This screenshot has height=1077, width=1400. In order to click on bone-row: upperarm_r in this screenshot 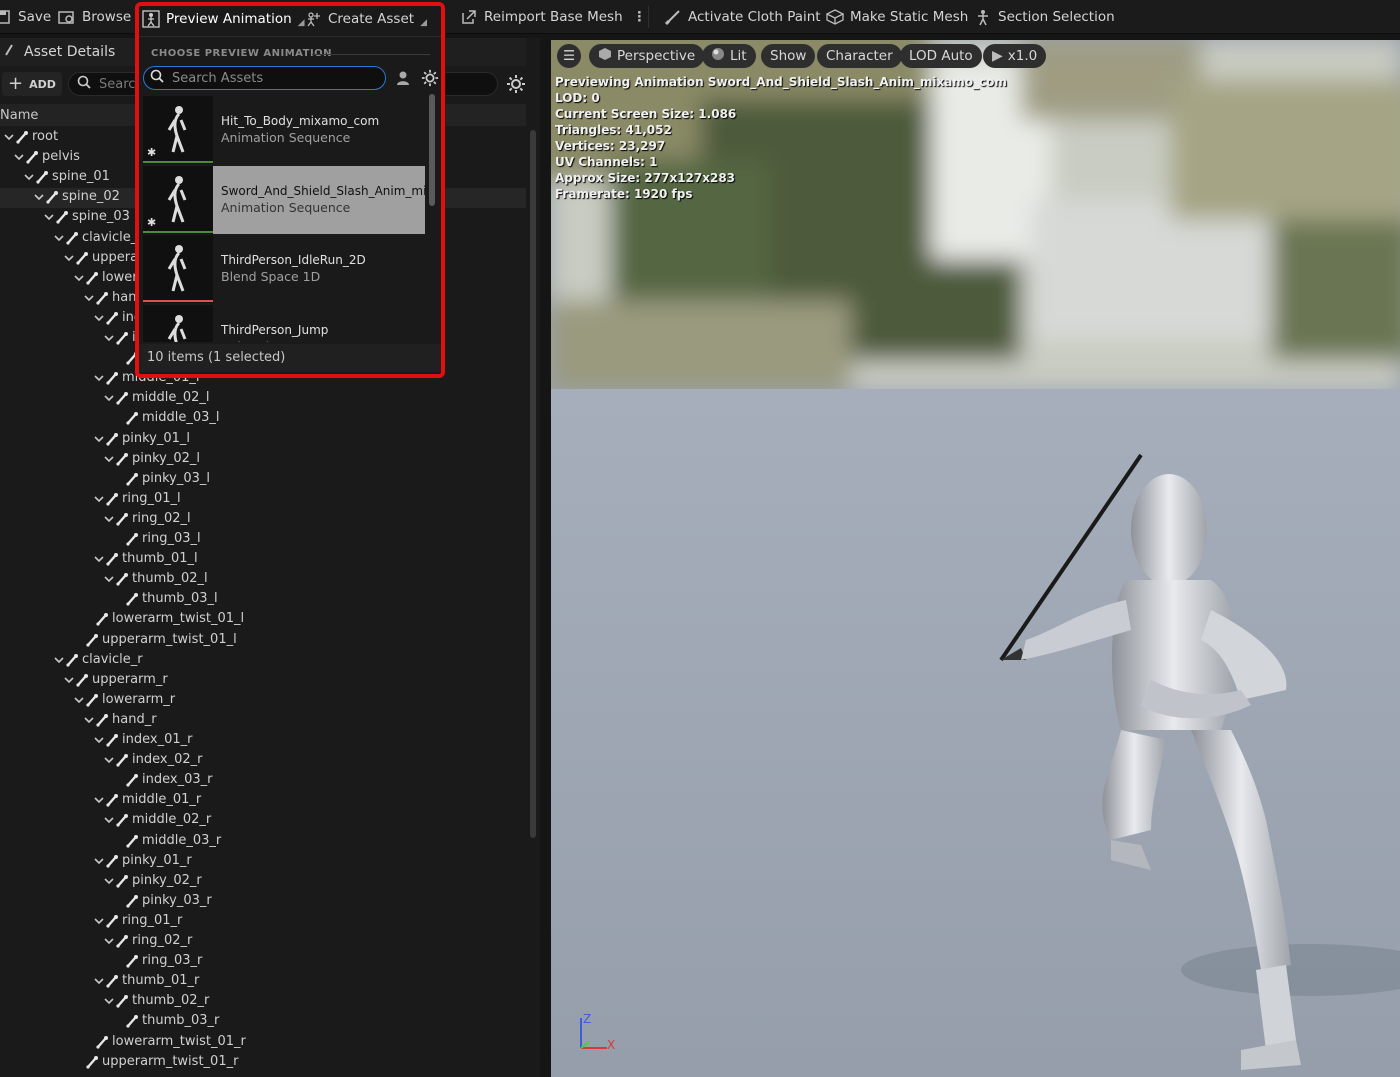, I will do `click(263, 681)`.